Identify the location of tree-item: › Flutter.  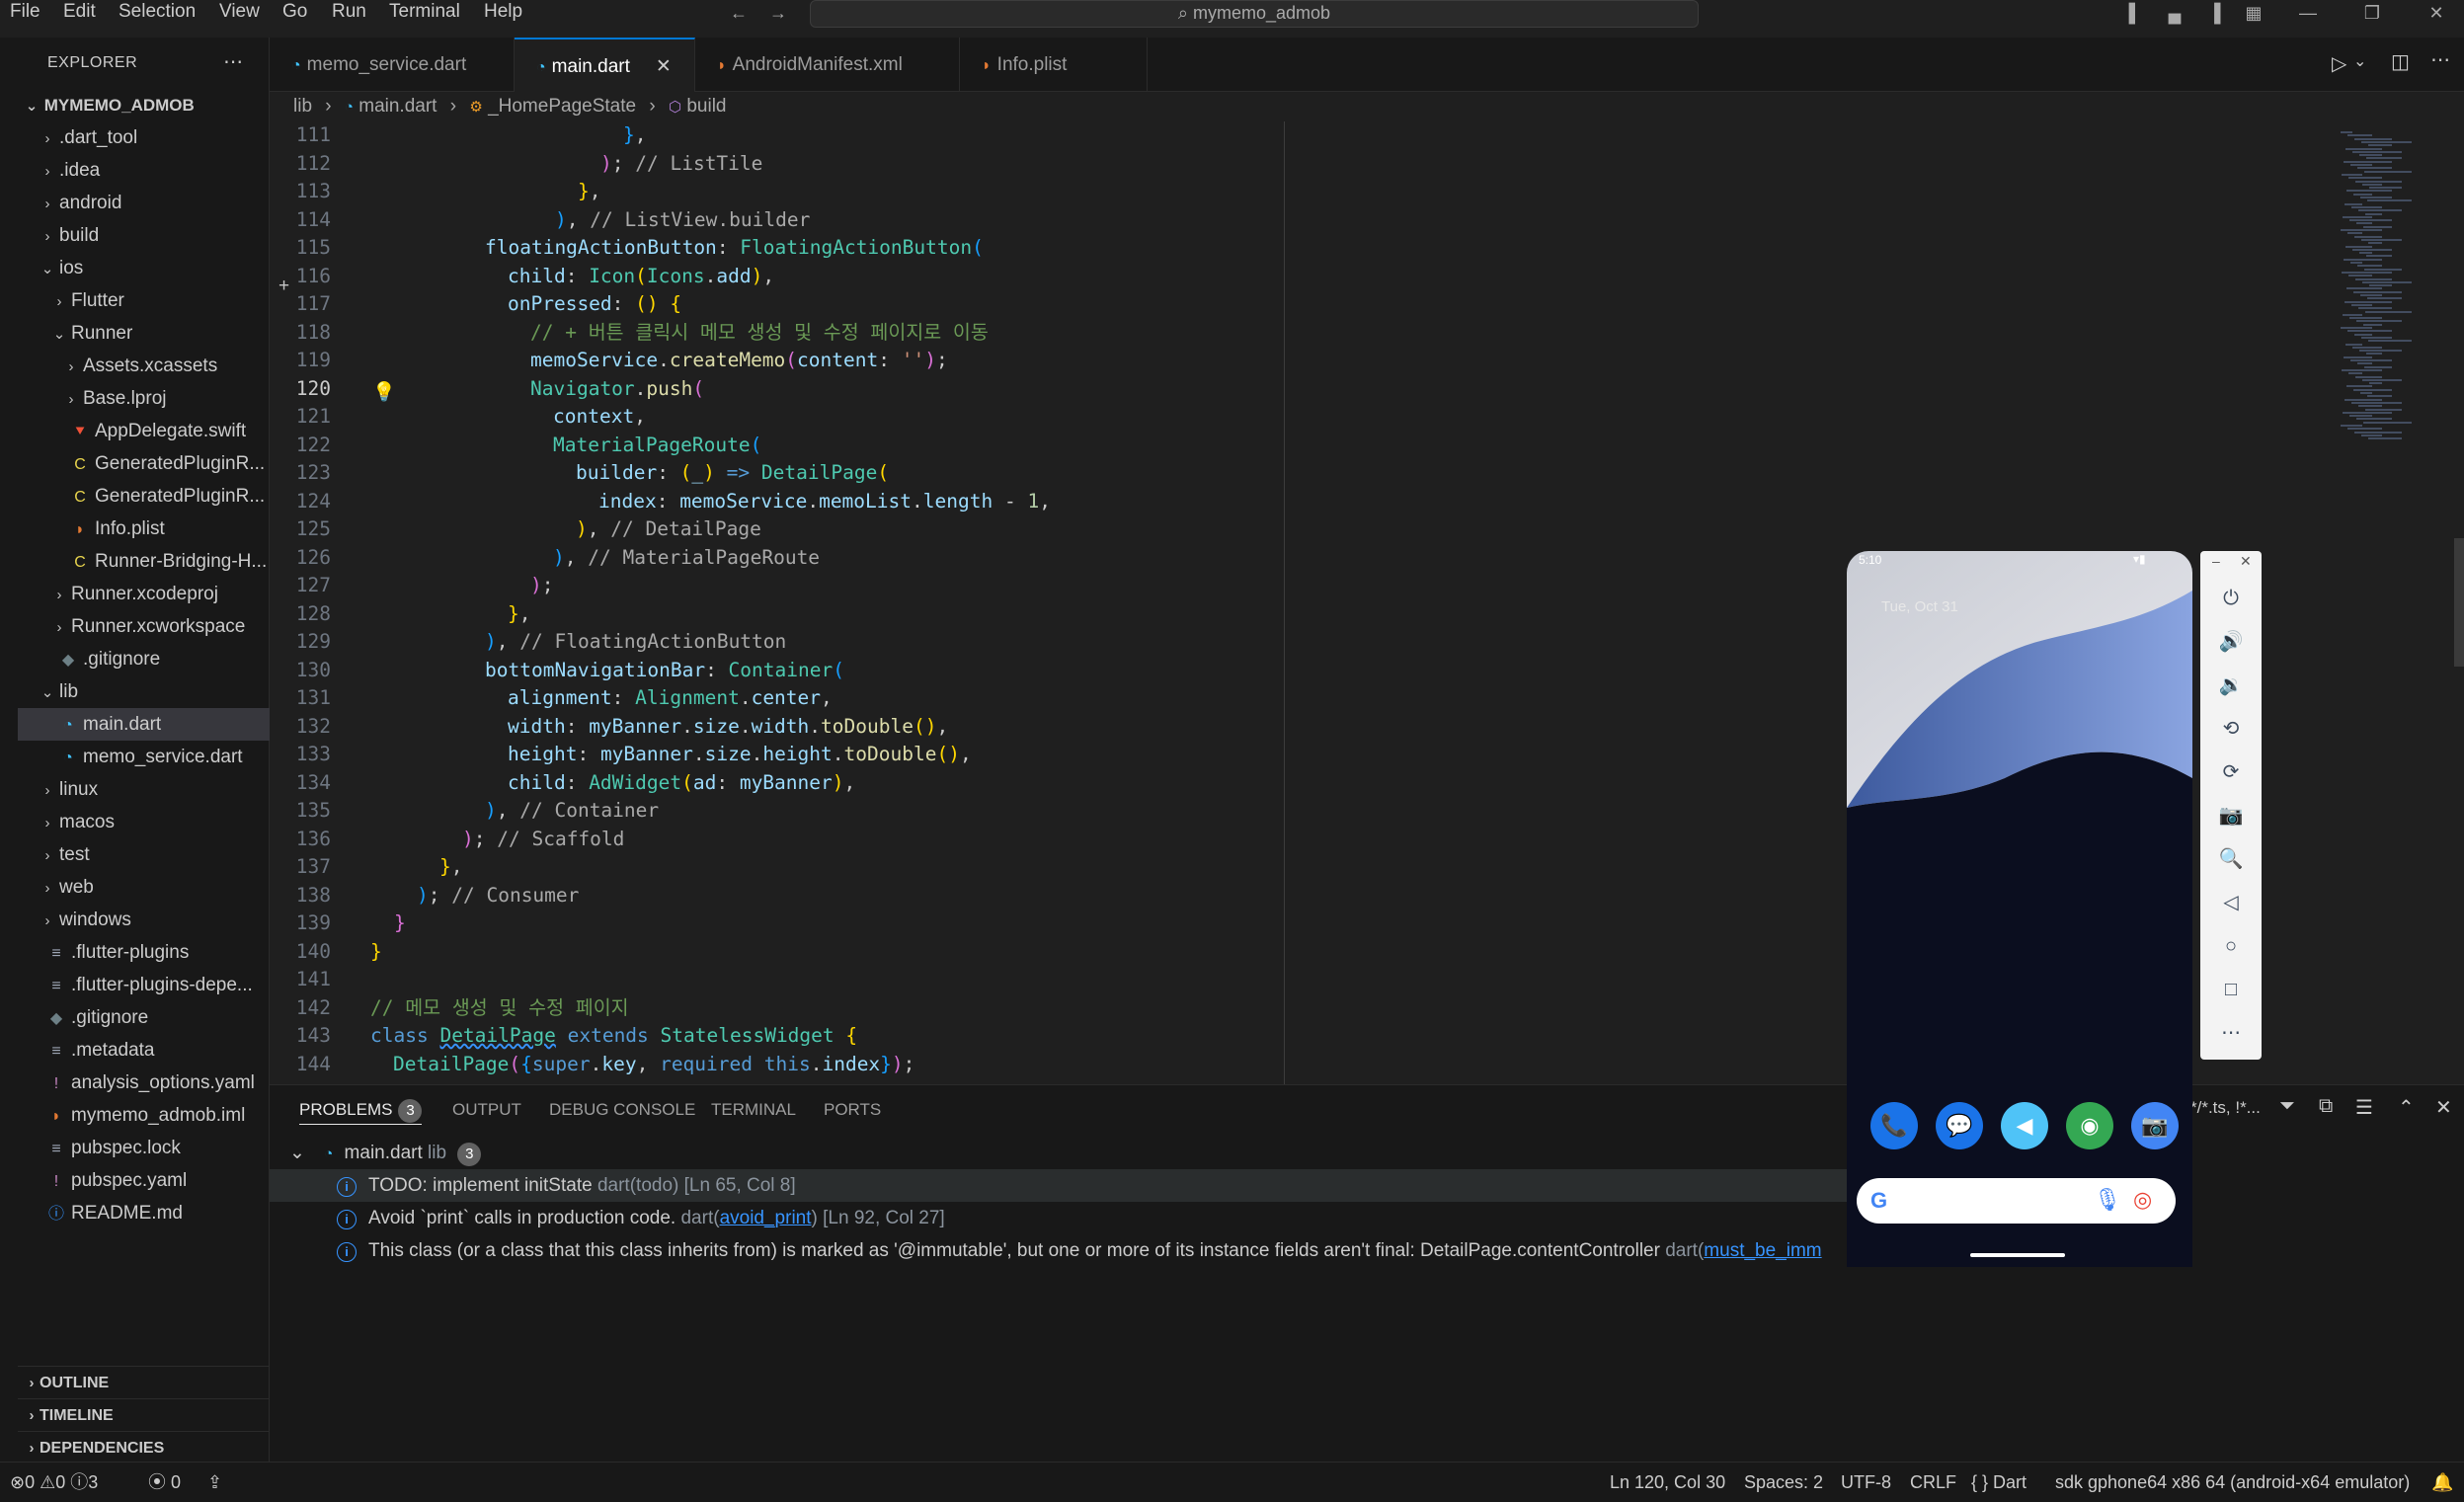
(144, 300).